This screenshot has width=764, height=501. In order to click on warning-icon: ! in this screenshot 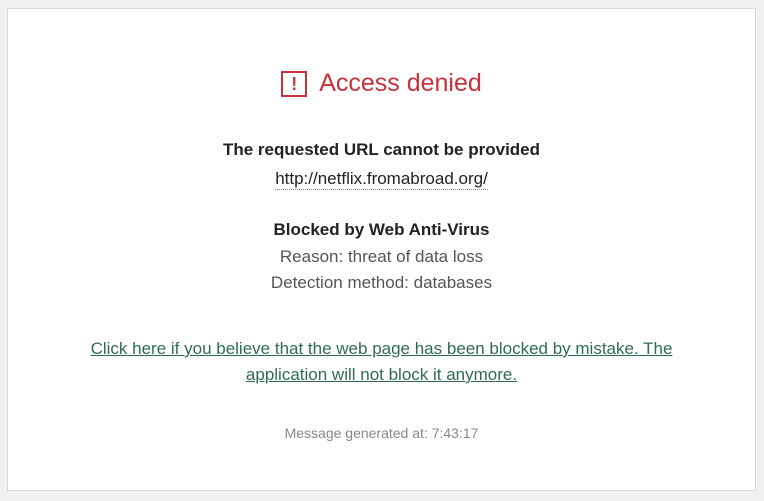, I will do `click(294, 83)`.